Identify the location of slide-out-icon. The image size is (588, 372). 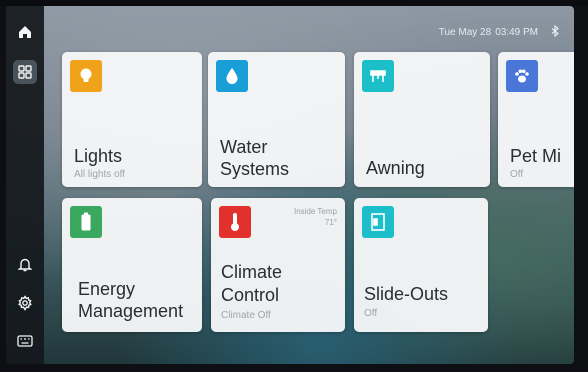
(378, 222).